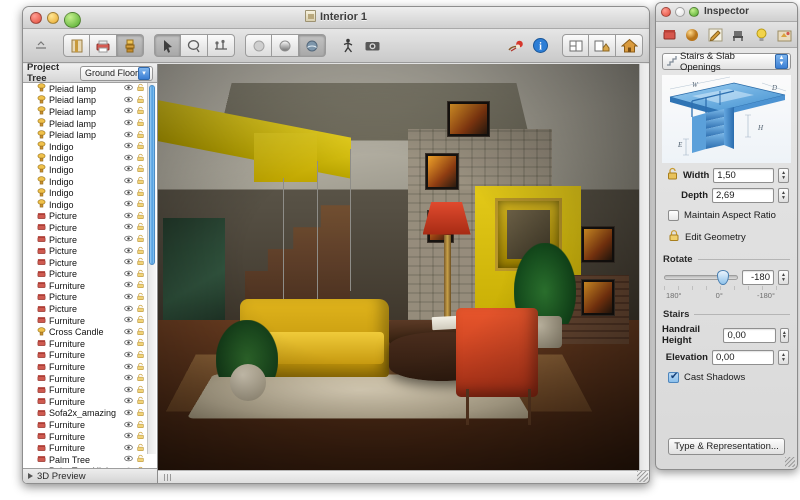 Image resolution: width=800 pixels, height=500 pixels. I want to click on viewport-horizontal-scrollbar, so click(403, 476).